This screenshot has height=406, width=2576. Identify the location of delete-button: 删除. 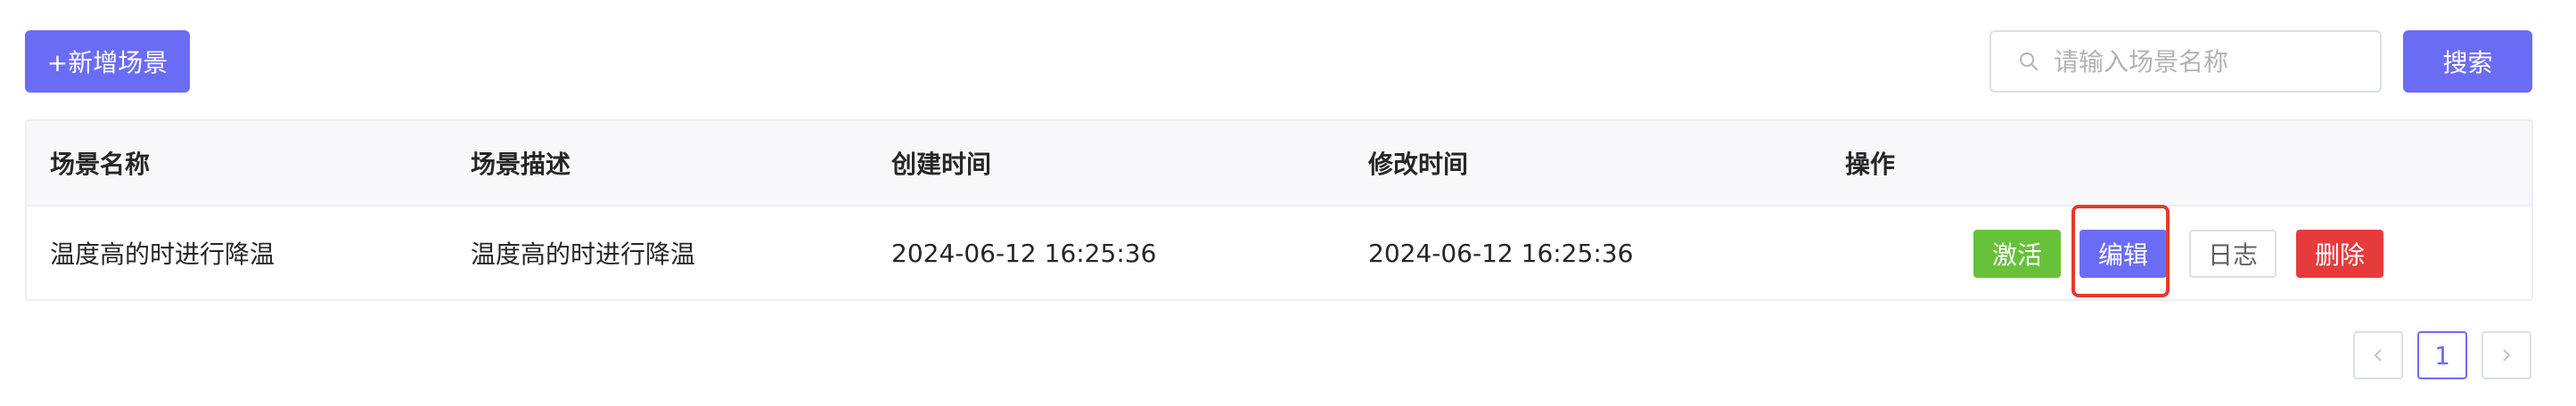
(2339, 254).